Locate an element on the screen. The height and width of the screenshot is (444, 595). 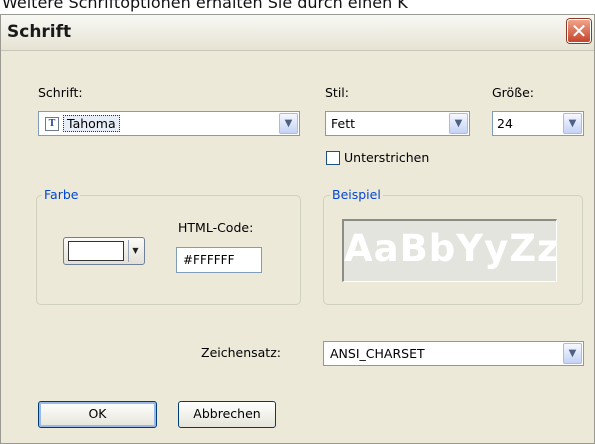
preview-sample-text: AaBbYyZz is located at coordinates (450, 248).